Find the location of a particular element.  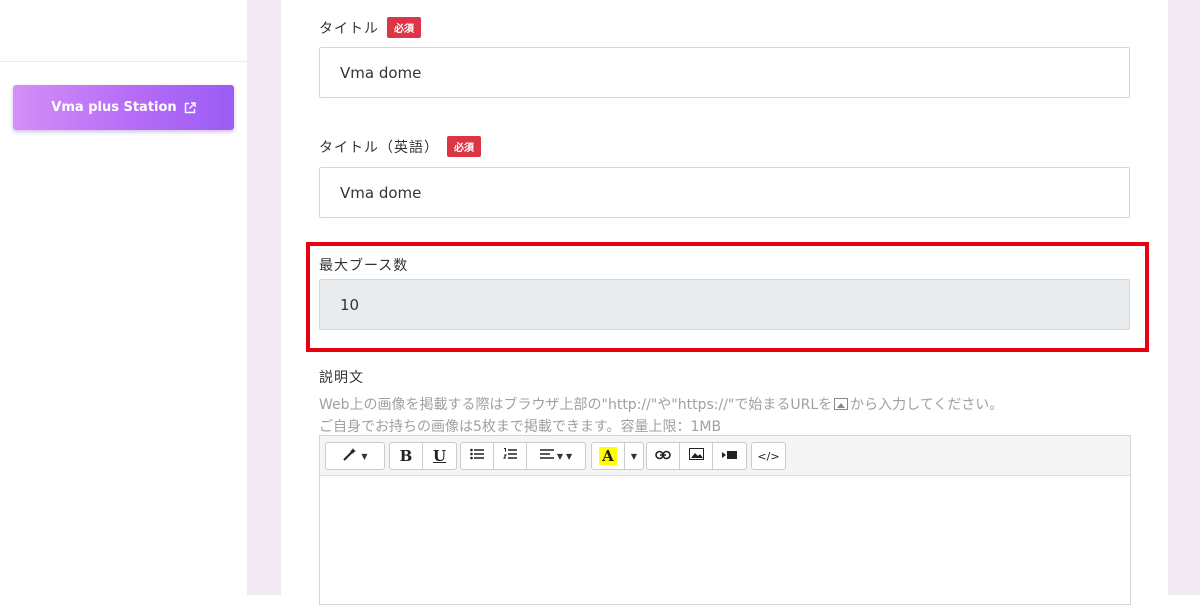

insert-image-button is located at coordinates (696, 456).